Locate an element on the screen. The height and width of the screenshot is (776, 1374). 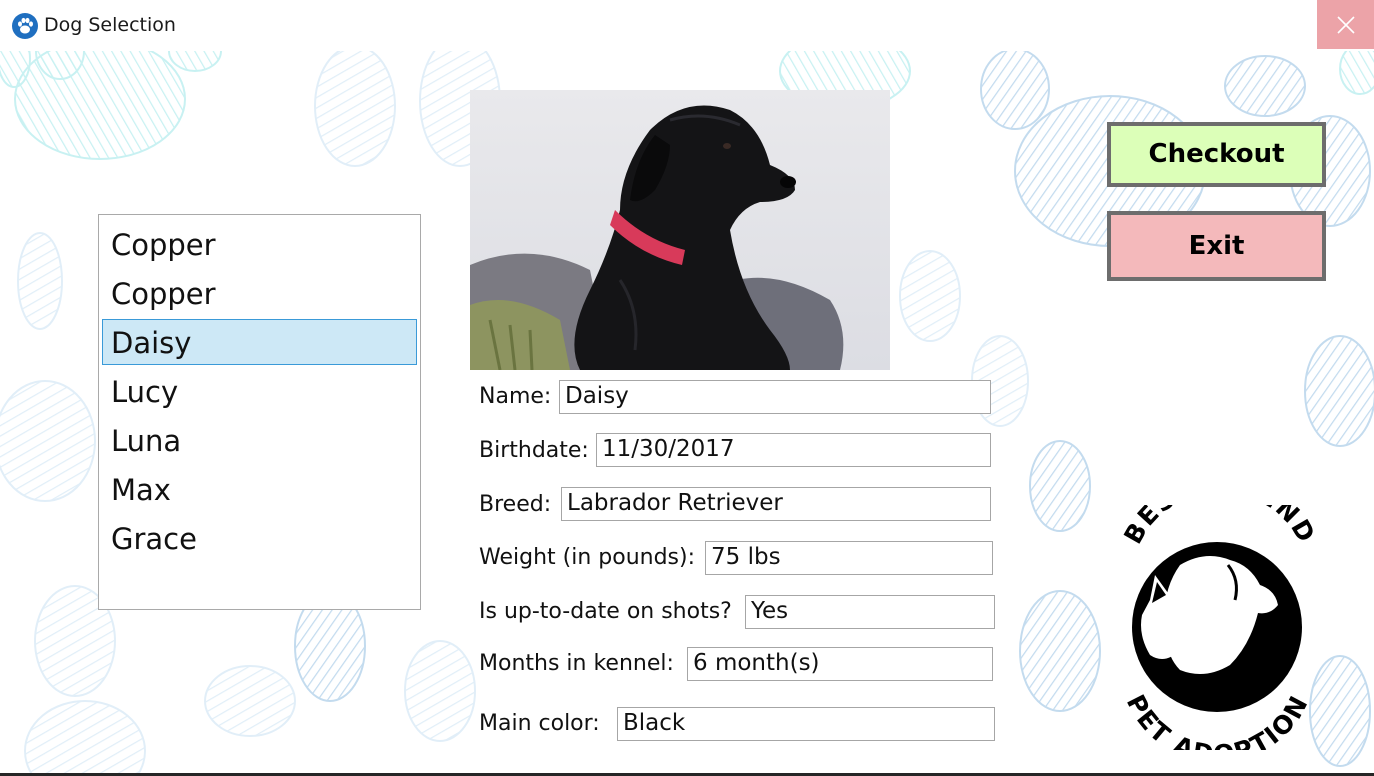
list-item: Luna is located at coordinates (259, 440).